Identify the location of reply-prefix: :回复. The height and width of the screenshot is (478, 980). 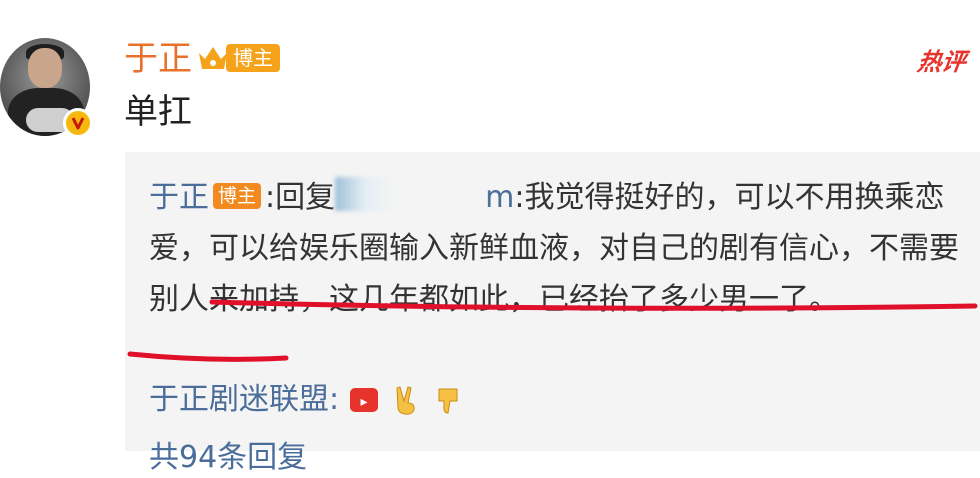
(300, 197).